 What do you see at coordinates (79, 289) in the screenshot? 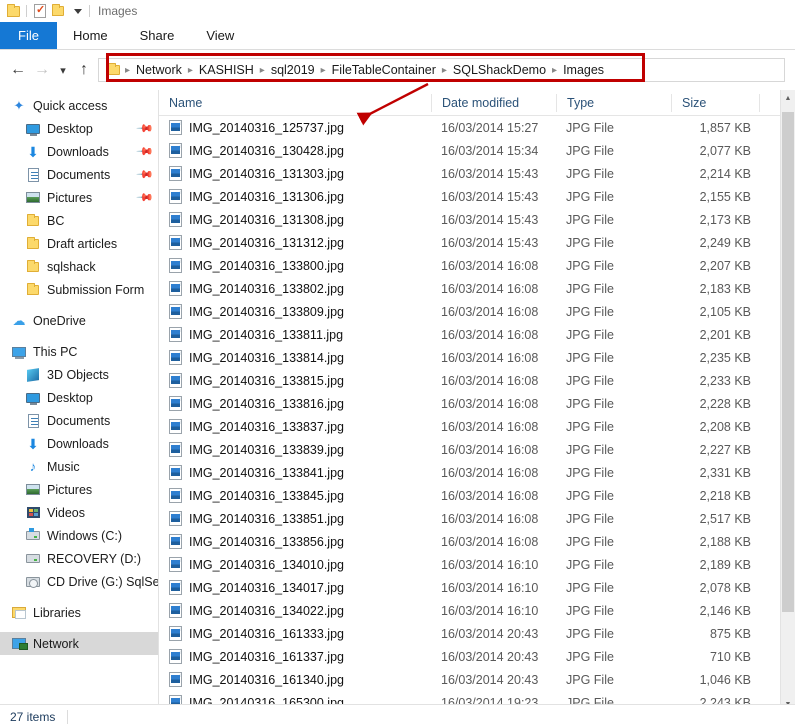
I see `sidebar-item-submission-form: Submission Form` at bounding box center [79, 289].